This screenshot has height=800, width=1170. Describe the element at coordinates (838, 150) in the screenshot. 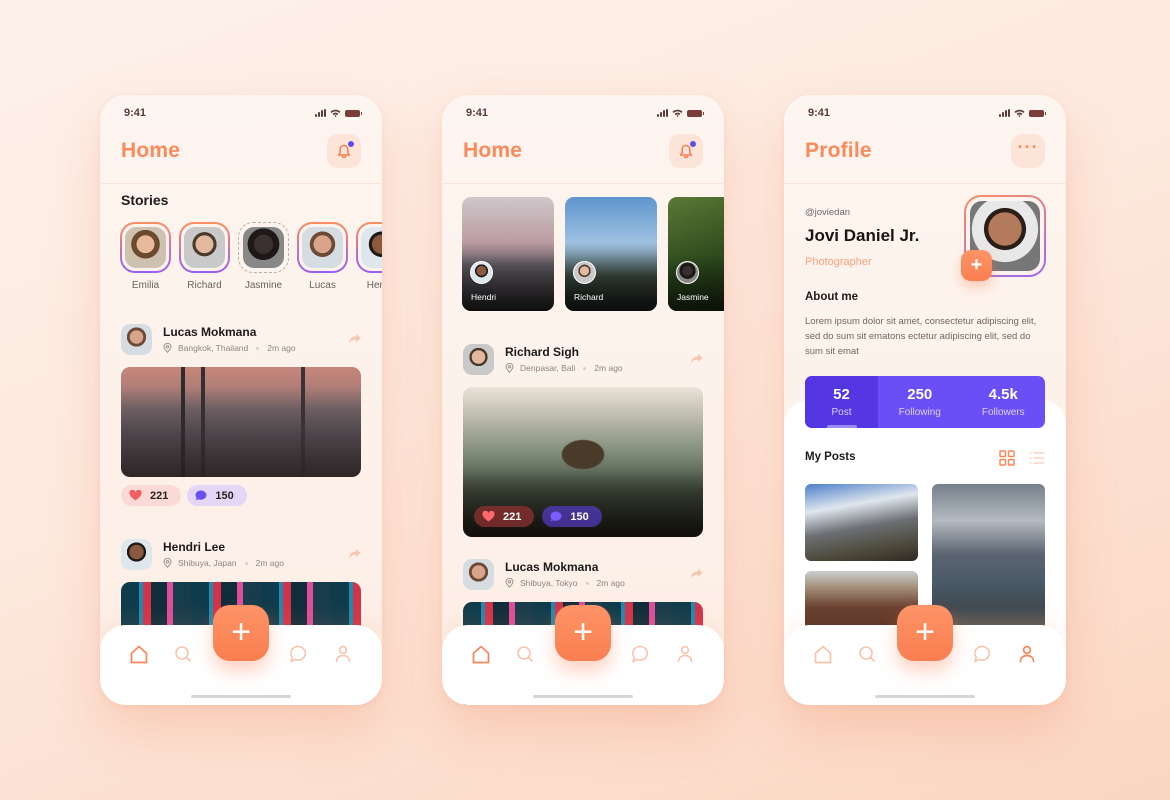

I see `page-title: Profile` at that location.